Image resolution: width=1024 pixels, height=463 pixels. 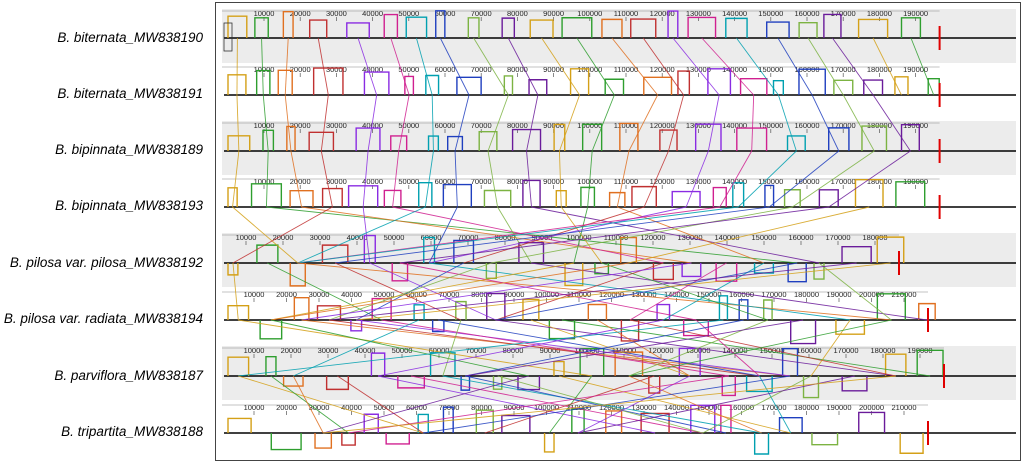 I want to click on tick-label: 210000, so click(x=903, y=407).